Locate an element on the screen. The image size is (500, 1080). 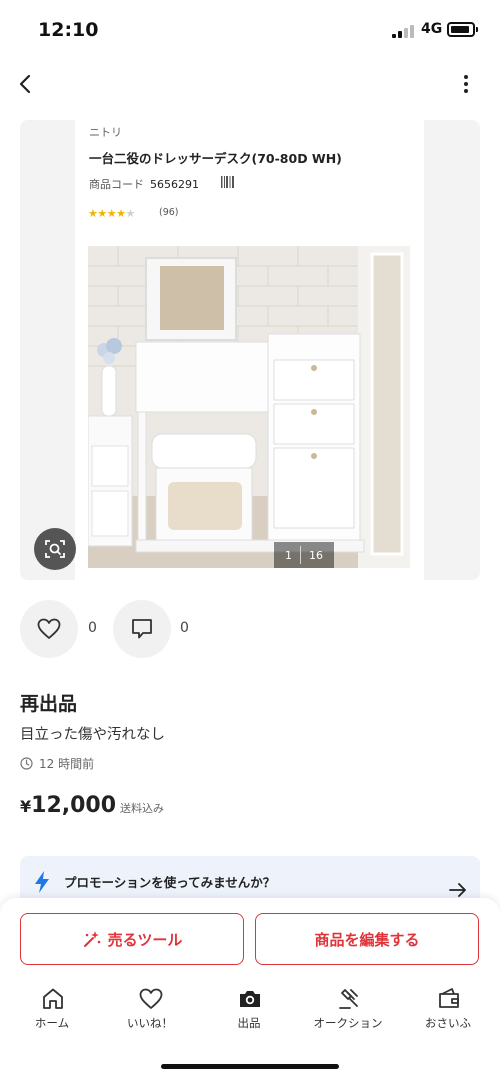
tab-sell: 出品 is located at coordinates (249, 1010).